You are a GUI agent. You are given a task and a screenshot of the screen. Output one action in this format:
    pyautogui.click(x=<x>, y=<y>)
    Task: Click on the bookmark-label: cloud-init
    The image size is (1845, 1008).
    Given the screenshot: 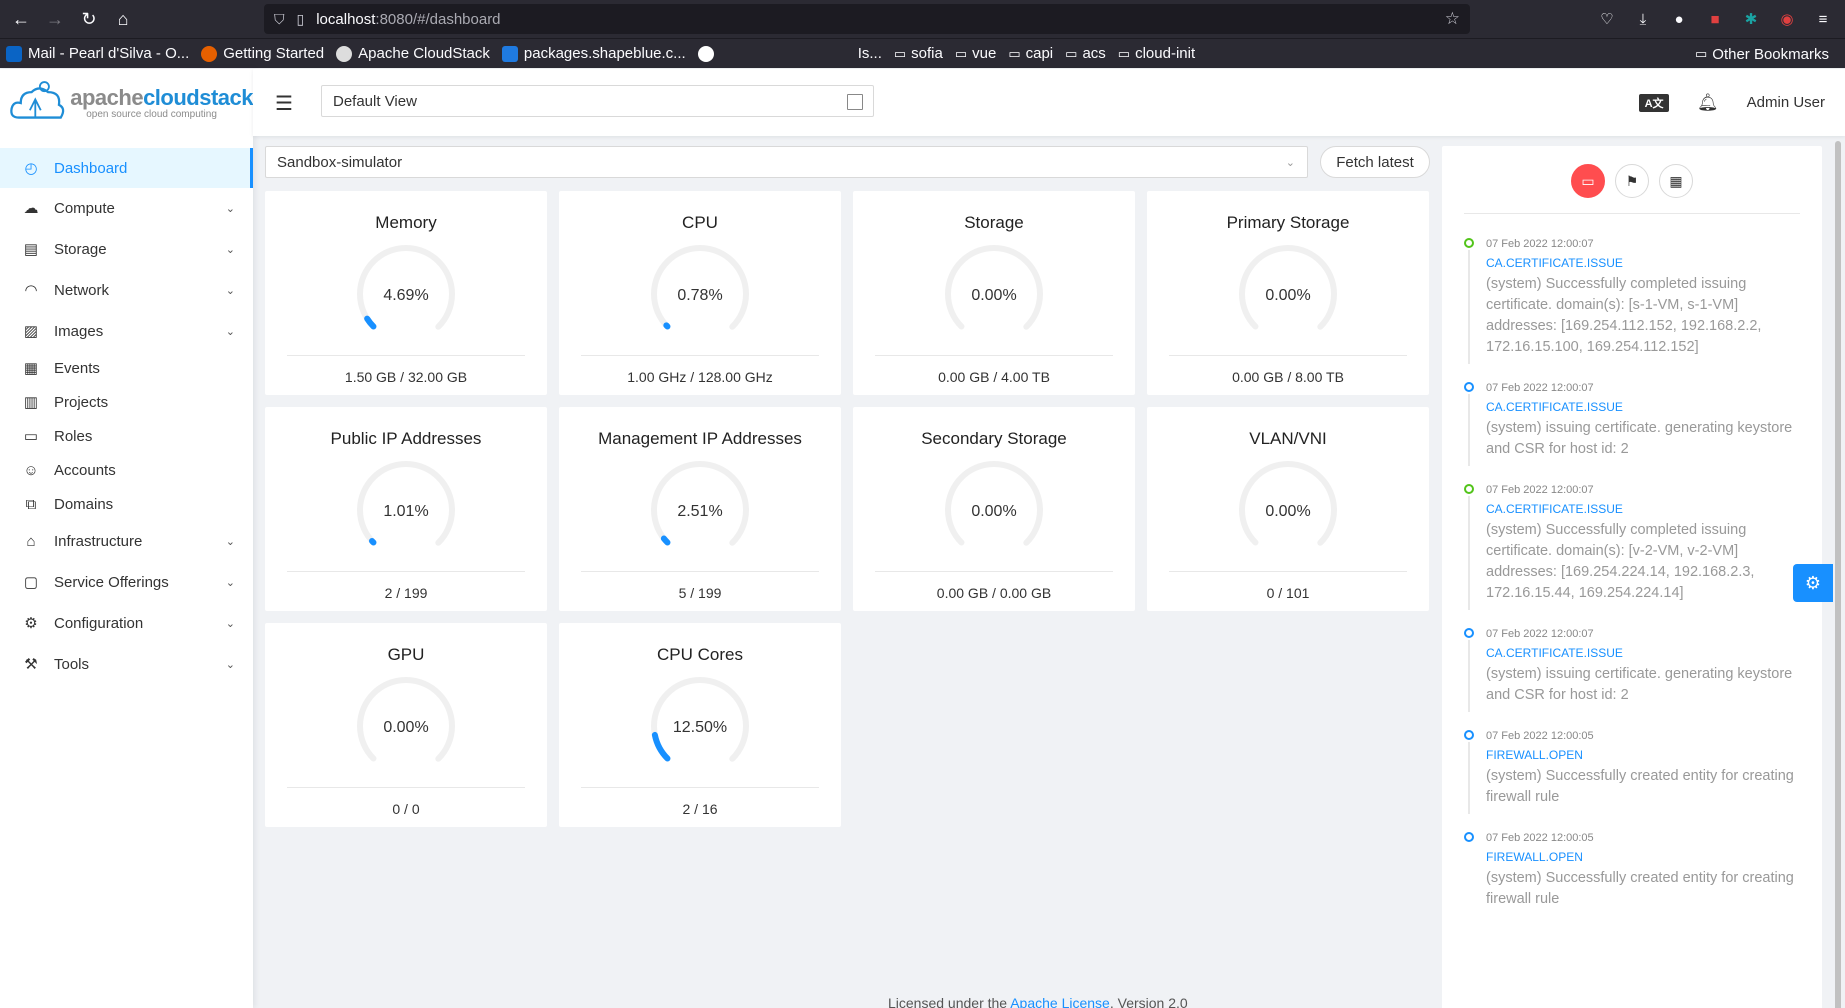 What is the action you would take?
    pyautogui.click(x=1165, y=53)
    